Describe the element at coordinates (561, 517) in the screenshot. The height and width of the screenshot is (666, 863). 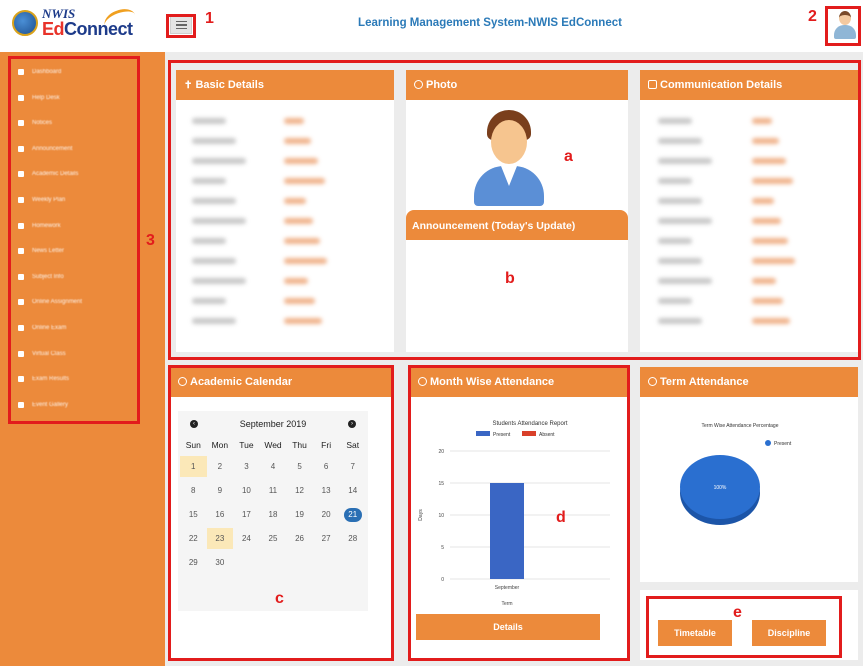
I see `annotation-label-d: d` at that location.